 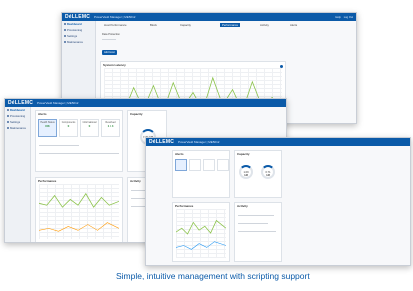 What do you see at coordinates (264, 25) in the screenshot?
I see `tab-activity: Activity` at bounding box center [264, 25].